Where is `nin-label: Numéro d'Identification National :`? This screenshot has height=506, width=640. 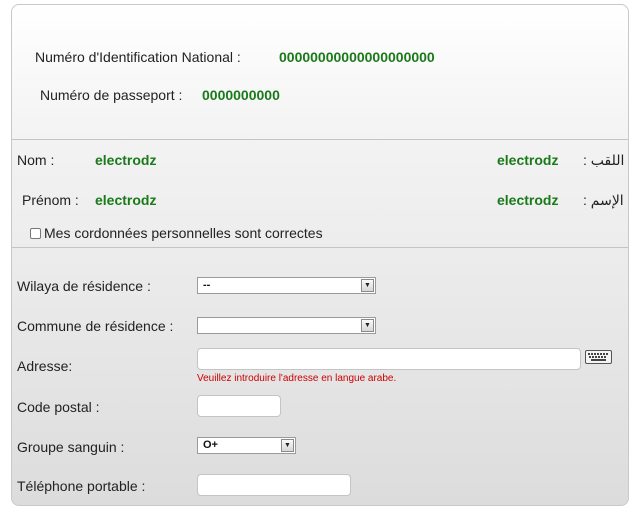
nin-label: Numéro d'Identification National : is located at coordinates (138, 57).